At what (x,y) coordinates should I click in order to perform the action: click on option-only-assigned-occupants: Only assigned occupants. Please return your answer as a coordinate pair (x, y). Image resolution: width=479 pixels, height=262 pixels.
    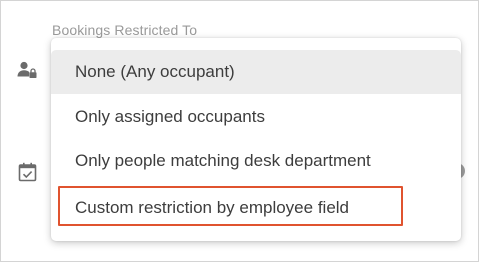
    Looking at the image, I should click on (256, 117).